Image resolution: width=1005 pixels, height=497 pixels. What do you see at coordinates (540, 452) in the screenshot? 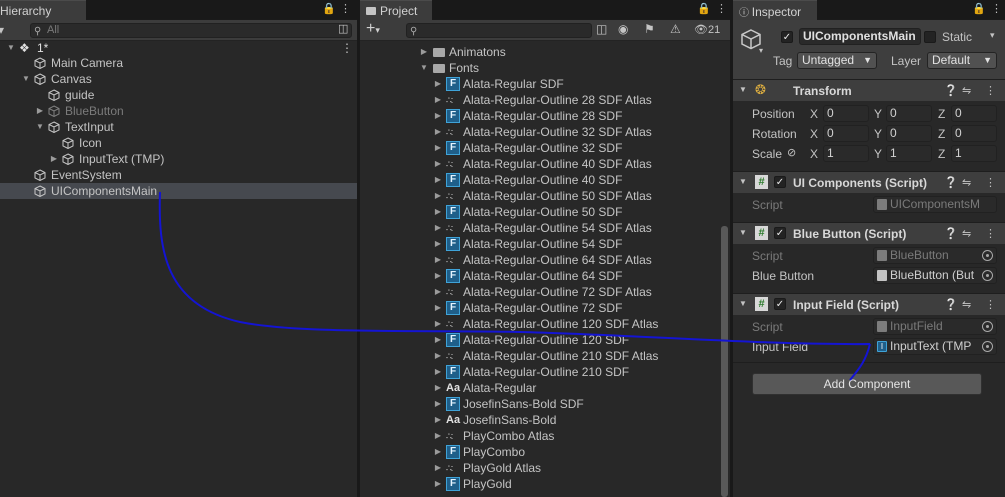
I see `file-row: ▶ F PlayCombo` at bounding box center [540, 452].